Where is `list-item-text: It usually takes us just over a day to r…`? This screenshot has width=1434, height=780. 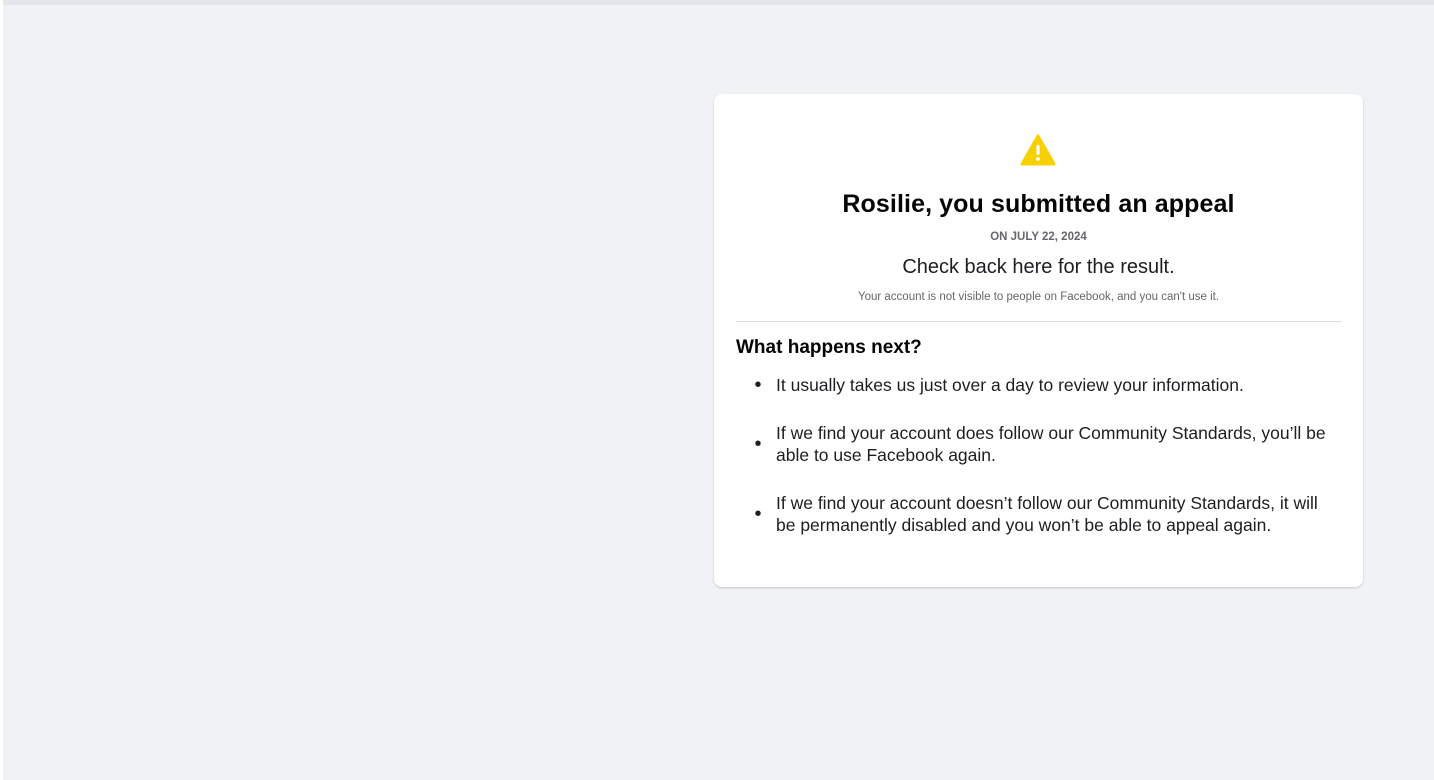 list-item-text: It usually takes us just over a day to r… is located at coordinates (1010, 385).